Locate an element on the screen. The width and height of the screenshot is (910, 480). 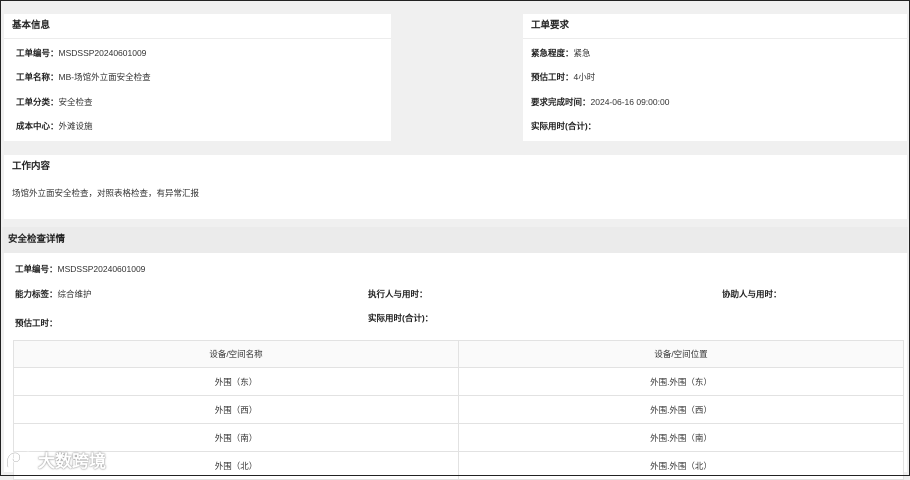
field-value: 紧急 is located at coordinates (582, 53).